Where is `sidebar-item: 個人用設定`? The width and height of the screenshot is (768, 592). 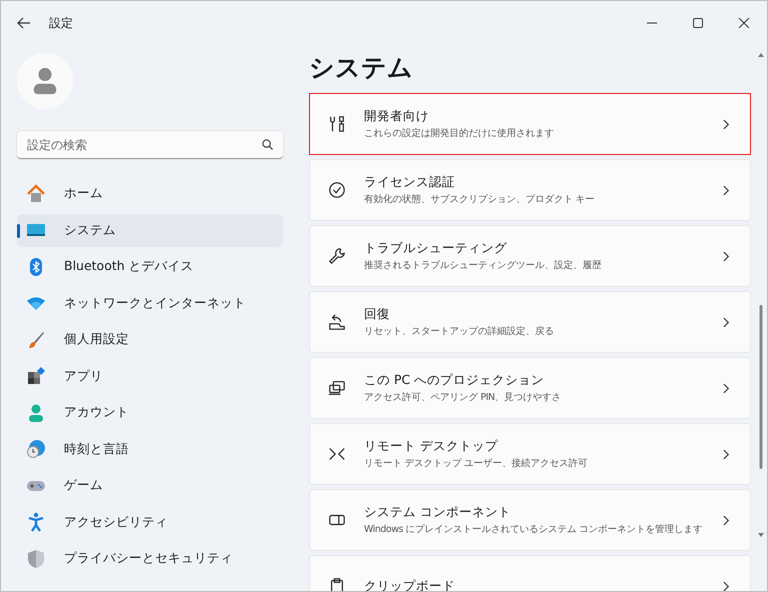
sidebar-item: 個人用設定 is located at coordinates (150, 339).